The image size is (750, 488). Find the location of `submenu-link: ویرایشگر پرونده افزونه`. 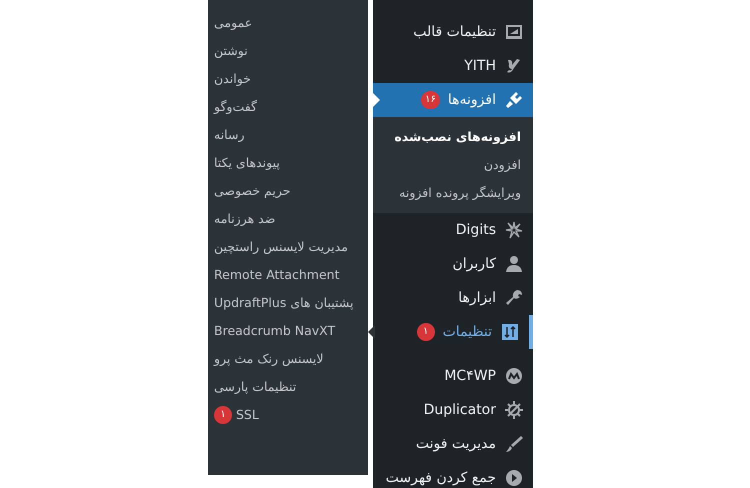

submenu-link: ویرایشگر پرونده افزونه is located at coordinates (447, 193).